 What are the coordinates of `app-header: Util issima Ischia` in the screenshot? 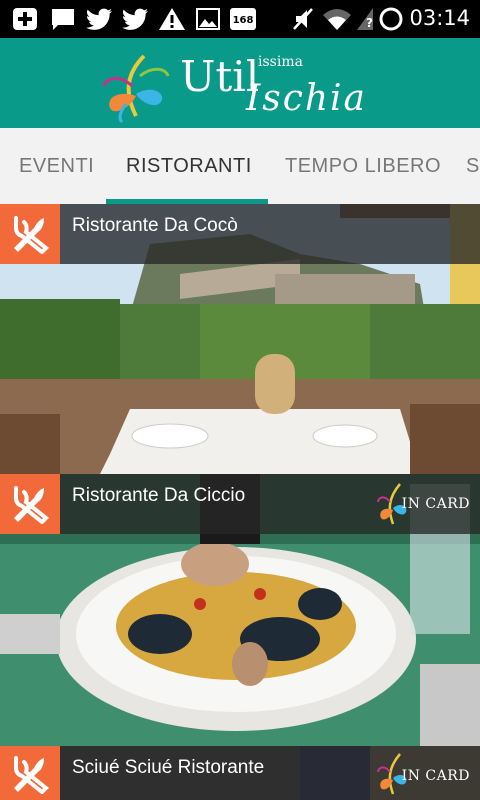 It's located at (240, 83).